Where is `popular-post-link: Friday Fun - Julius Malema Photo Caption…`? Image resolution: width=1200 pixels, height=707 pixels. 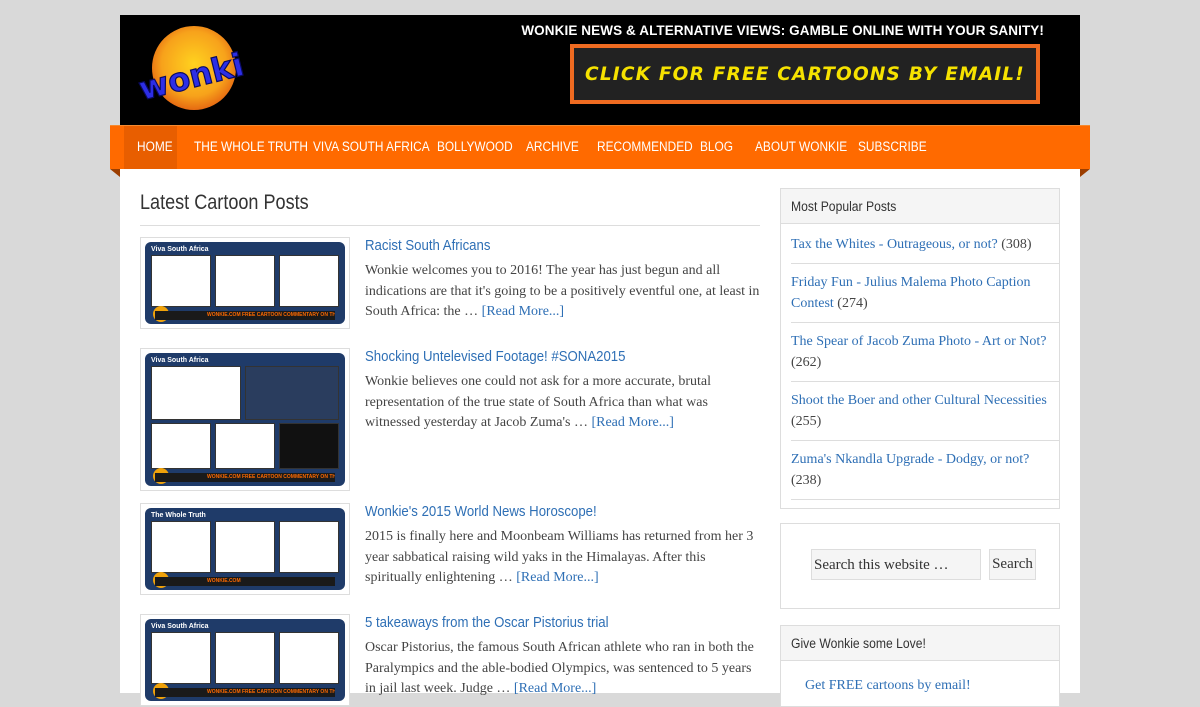
popular-post-link: Friday Fun - Julius Malema Photo Caption… is located at coordinates (911, 293).